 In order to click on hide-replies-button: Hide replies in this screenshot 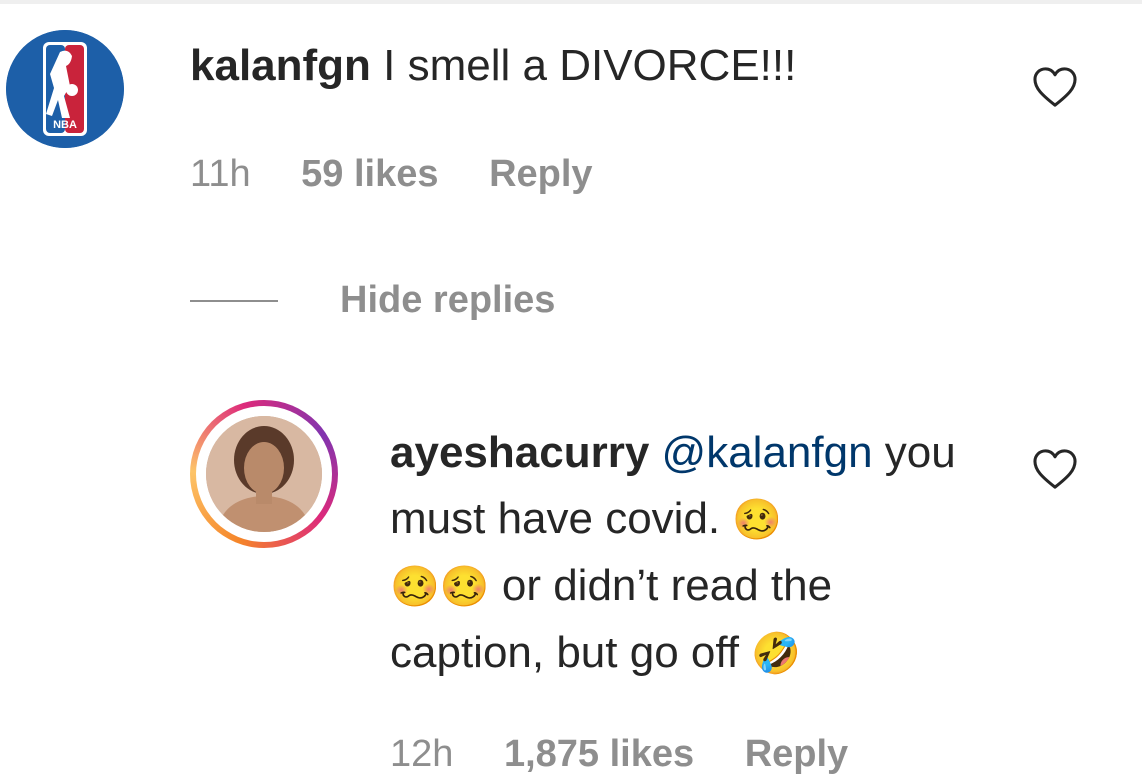, I will do `click(447, 300)`.